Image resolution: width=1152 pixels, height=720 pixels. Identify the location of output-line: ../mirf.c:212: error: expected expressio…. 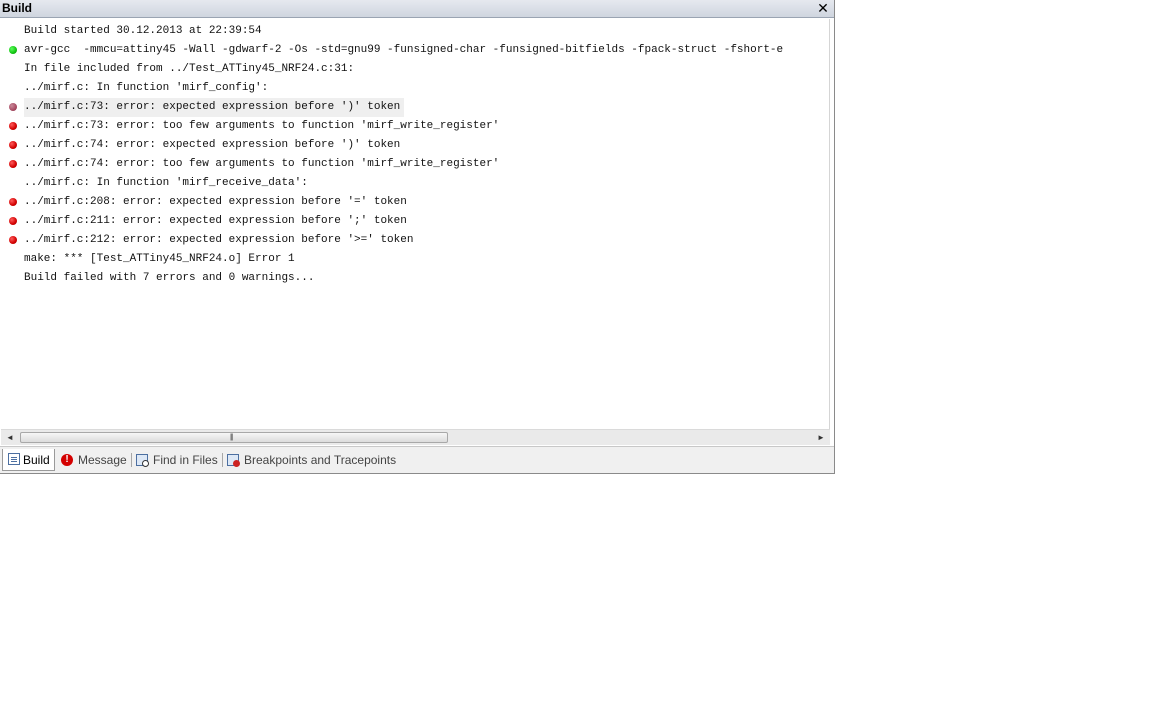
(415, 240).